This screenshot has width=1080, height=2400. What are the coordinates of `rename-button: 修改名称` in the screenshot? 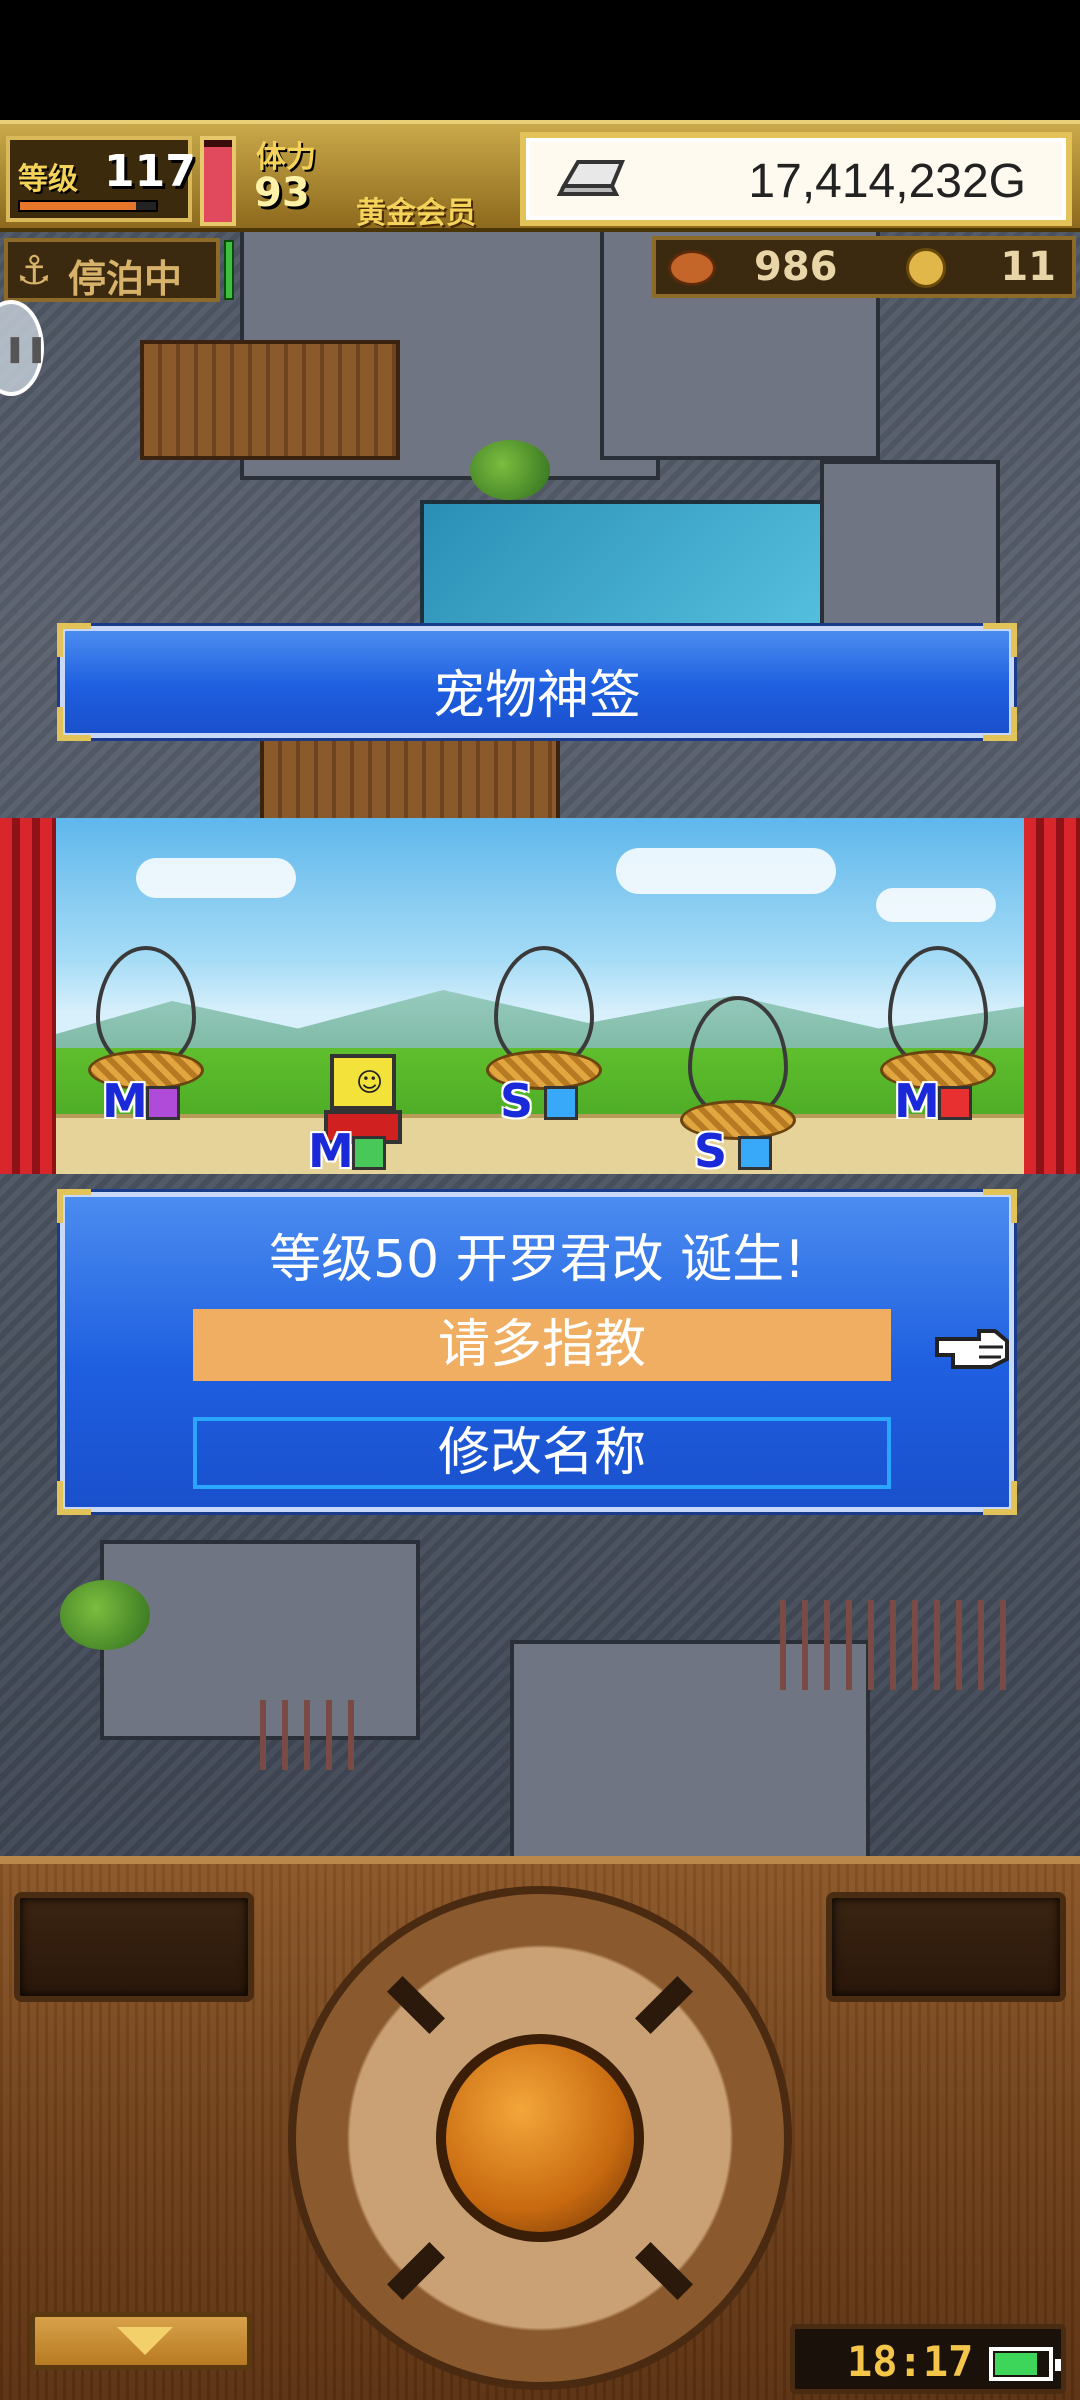 It's located at (542, 1453).